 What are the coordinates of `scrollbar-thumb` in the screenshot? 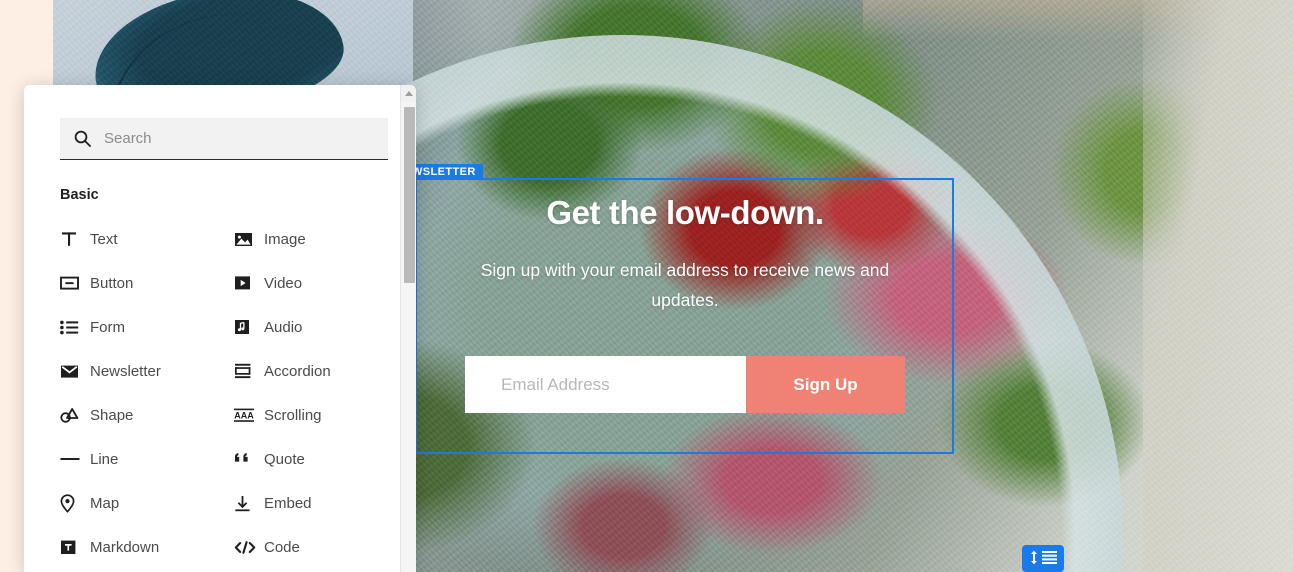 It's located at (409, 195).